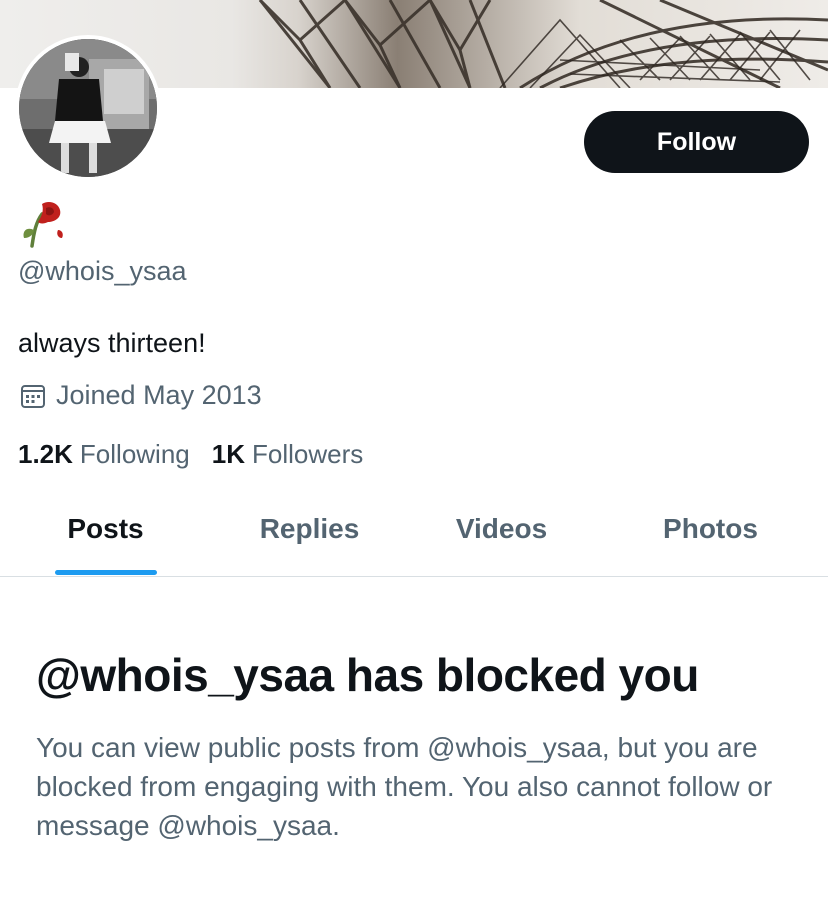  I want to click on following-stat: 1.2K Following, so click(104, 454).